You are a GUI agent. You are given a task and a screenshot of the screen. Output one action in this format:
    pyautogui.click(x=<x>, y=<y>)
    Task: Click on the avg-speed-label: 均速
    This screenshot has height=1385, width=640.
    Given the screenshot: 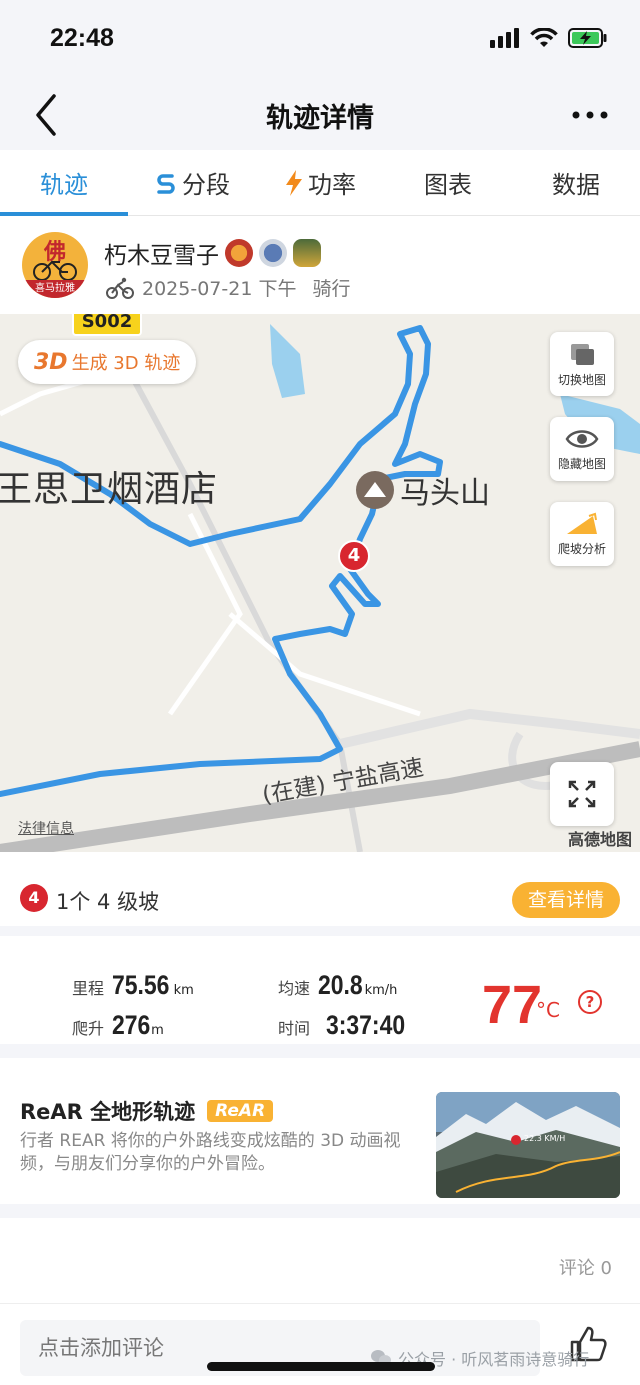 What is the action you would take?
    pyautogui.click(x=294, y=988)
    